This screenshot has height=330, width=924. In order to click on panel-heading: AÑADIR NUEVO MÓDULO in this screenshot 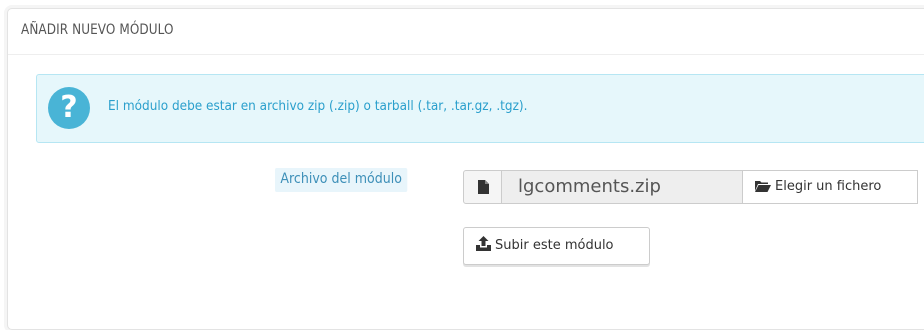, I will do `click(466, 32)`.